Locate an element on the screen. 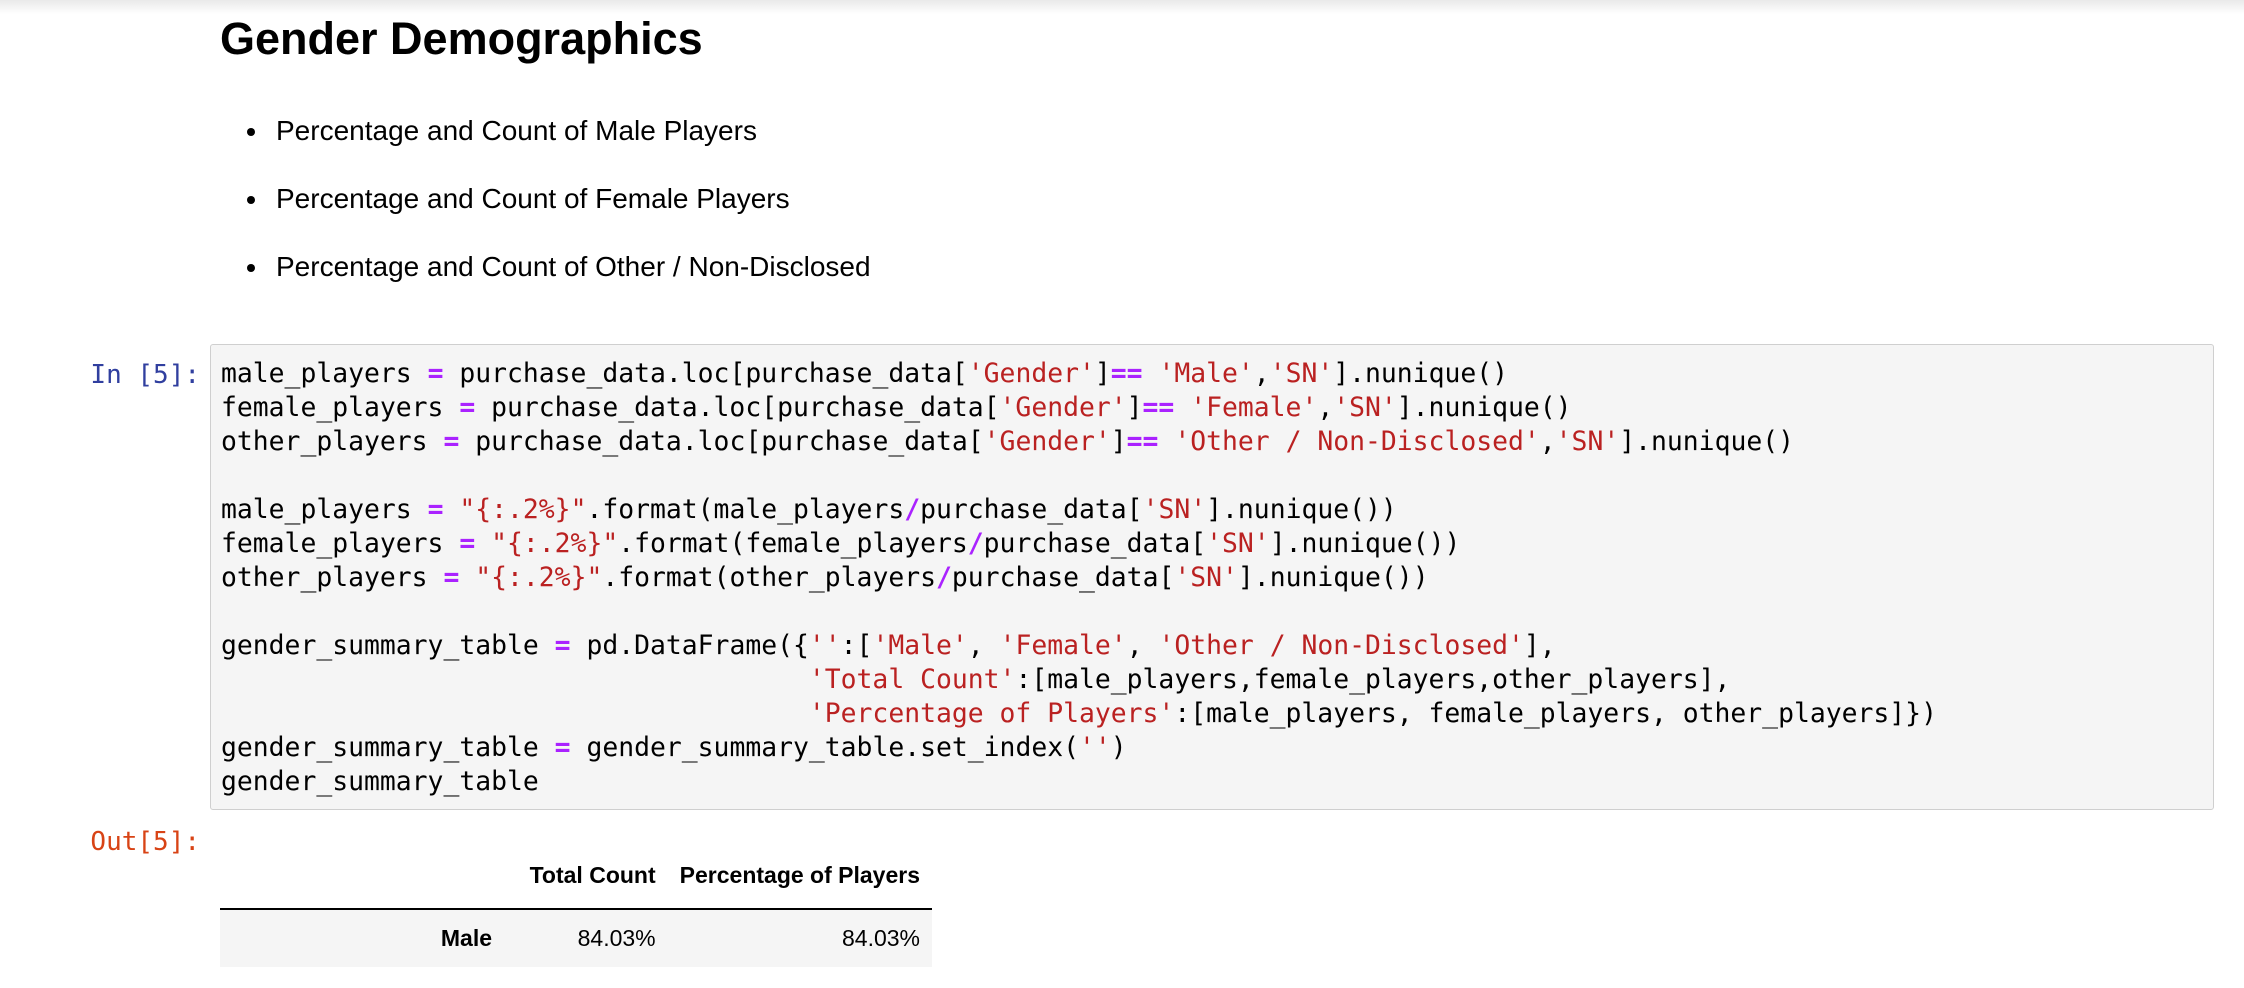 The width and height of the screenshot is (2244, 988). code-token: ], is located at coordinates (1539, 645).